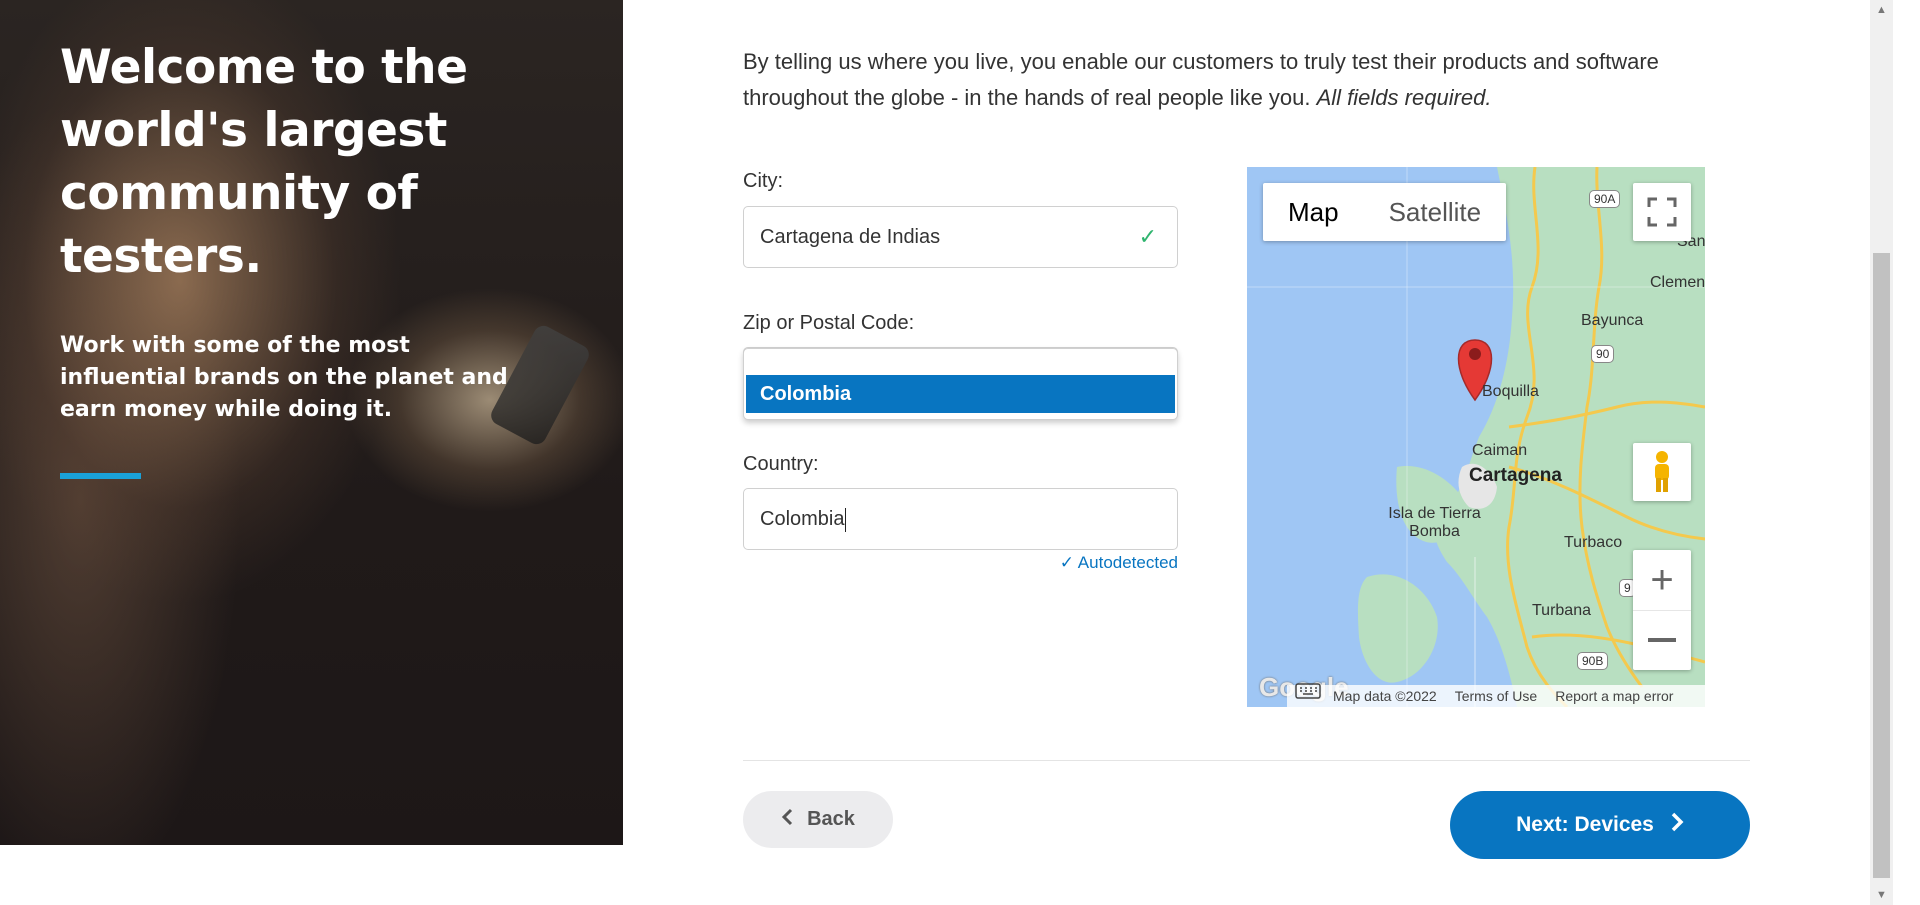 This screenshot has width=1920, height=905. Describe the element at coordinates (802, 519) in the screenshot. I see `country-value: Colombia` at that location.